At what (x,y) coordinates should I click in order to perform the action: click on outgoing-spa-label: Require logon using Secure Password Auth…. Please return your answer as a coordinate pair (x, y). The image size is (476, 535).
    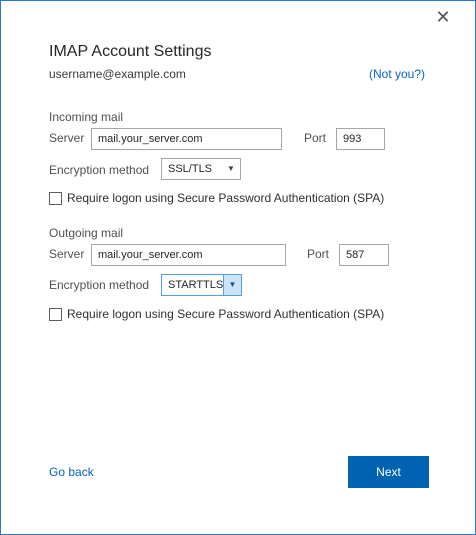
    Looking at the image, I should click on (226, 314).